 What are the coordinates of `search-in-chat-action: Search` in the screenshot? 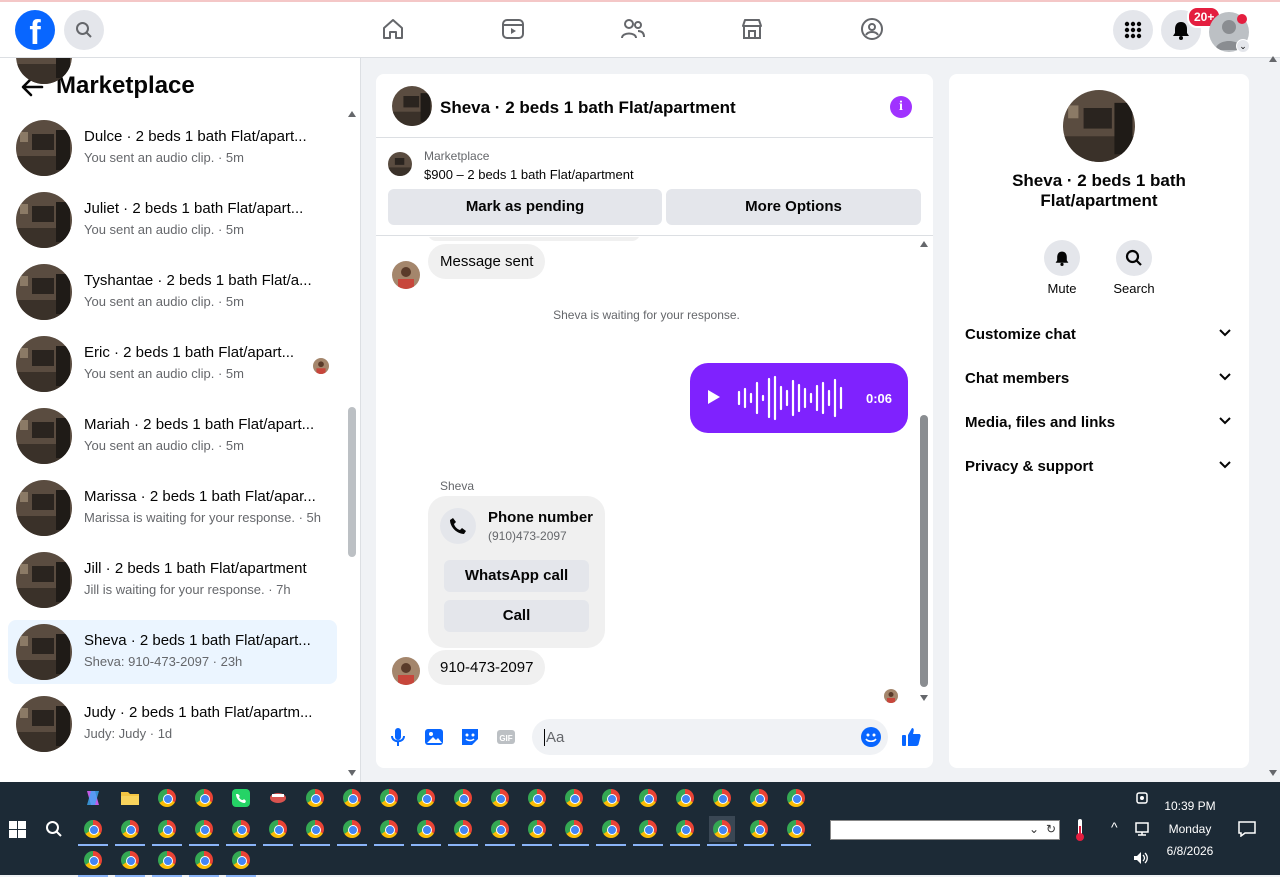 It's located at (1134, 268).